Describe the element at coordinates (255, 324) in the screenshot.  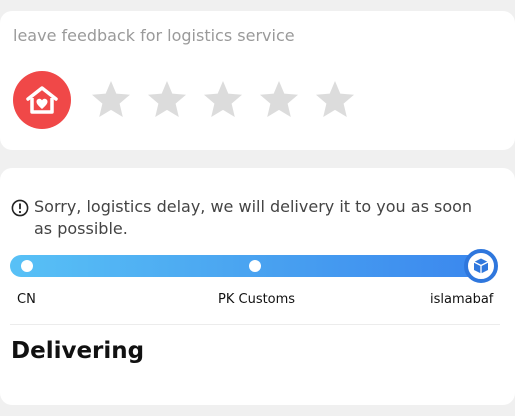
I see `divider` at that location.